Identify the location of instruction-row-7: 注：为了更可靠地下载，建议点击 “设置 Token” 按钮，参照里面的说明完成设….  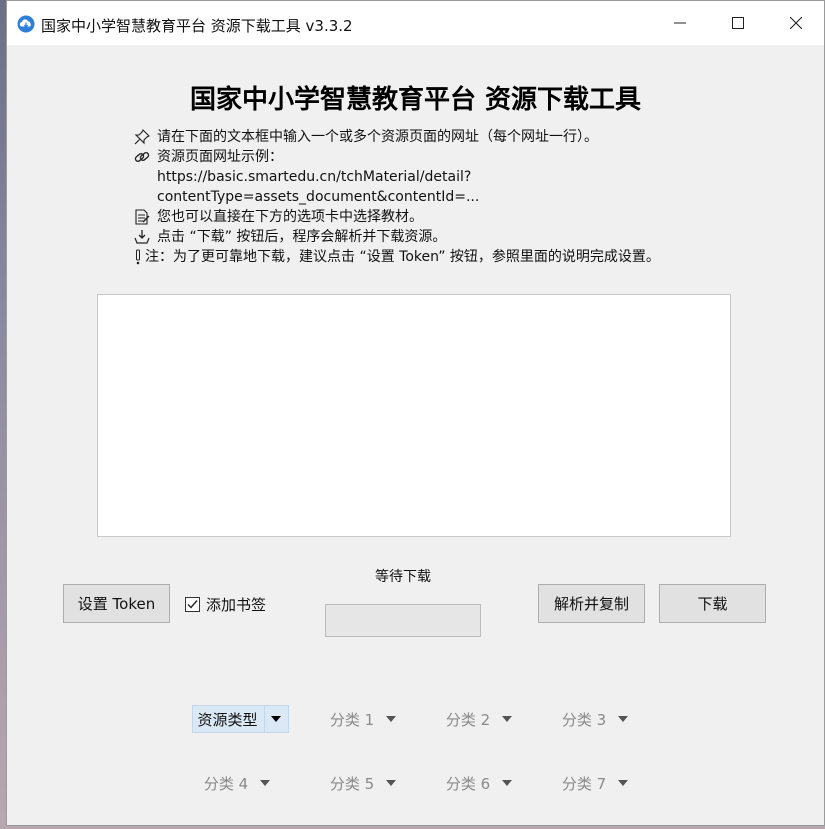
(396, 257).